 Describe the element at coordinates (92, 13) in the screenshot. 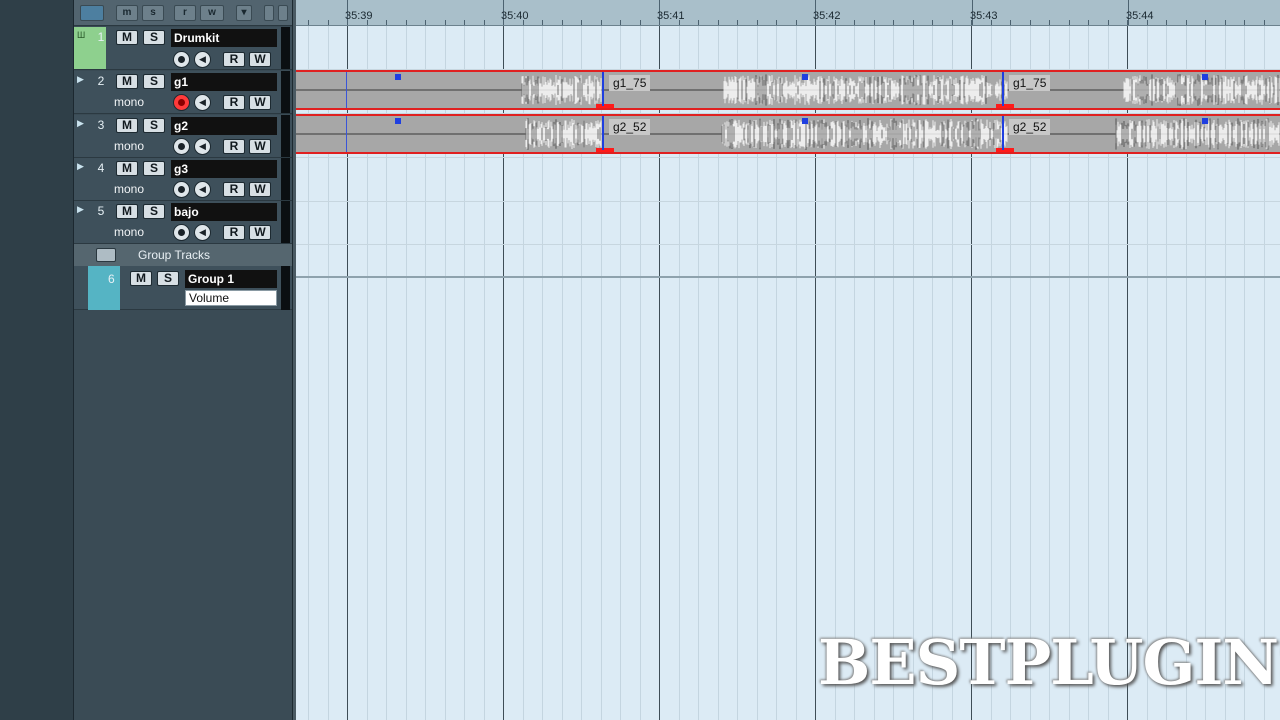

I see `track-color-icon` at that location.